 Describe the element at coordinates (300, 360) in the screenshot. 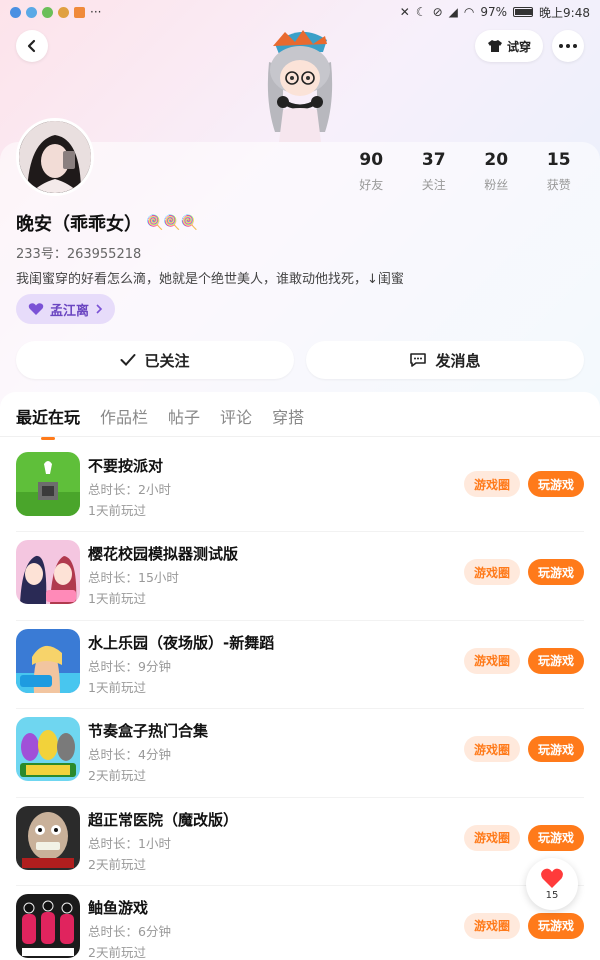

I see `action-buttons: 已关注 发消息` at that location.